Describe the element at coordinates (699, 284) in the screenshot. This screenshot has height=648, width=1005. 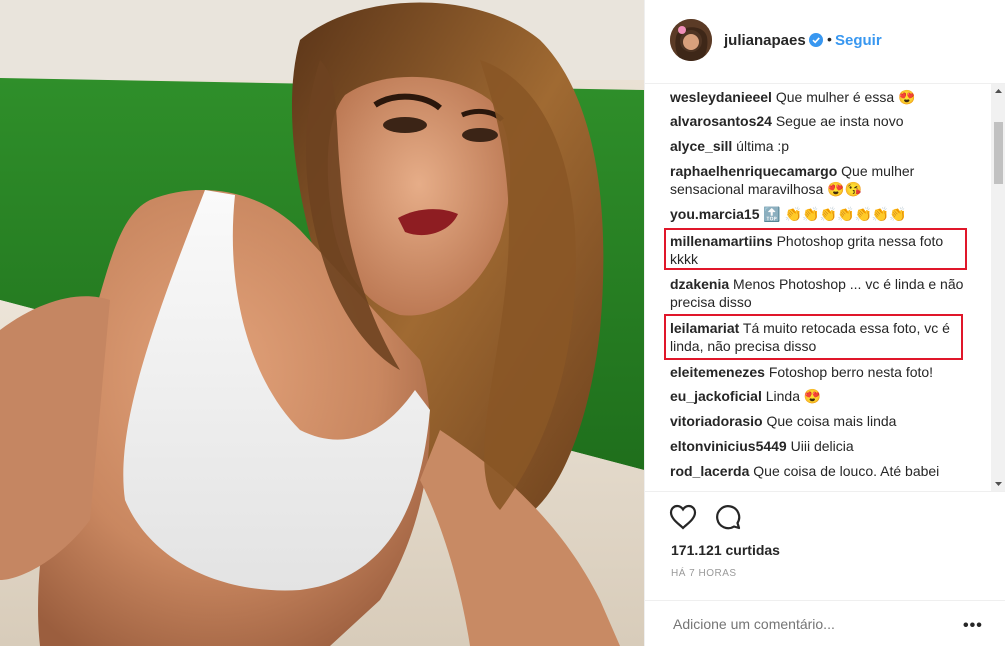
I see `comment-username: dzakenia` at that location.